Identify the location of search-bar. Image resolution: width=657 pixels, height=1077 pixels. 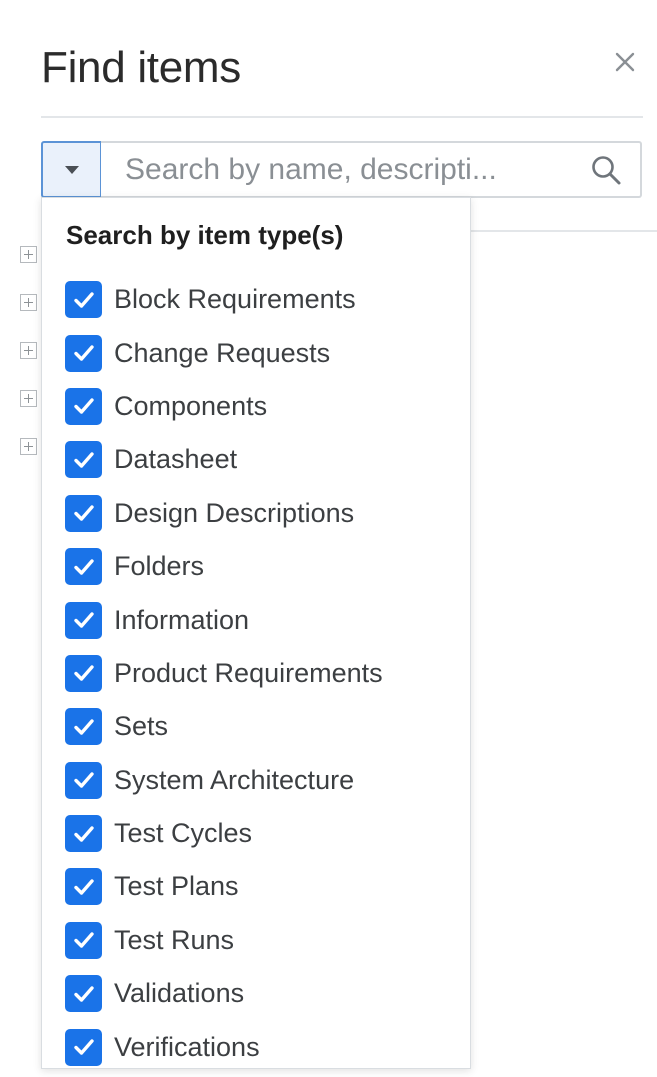
(341, 169).